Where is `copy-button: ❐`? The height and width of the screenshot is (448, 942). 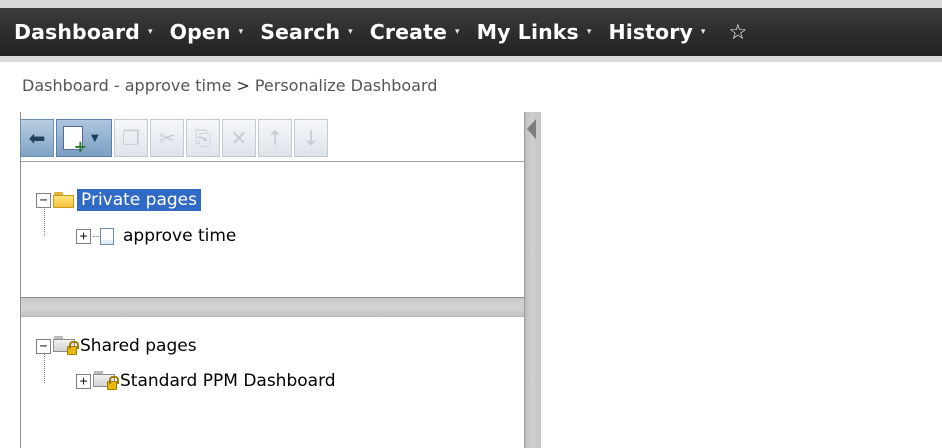 copy-button: ❐ is located at coordinates (131, 138).